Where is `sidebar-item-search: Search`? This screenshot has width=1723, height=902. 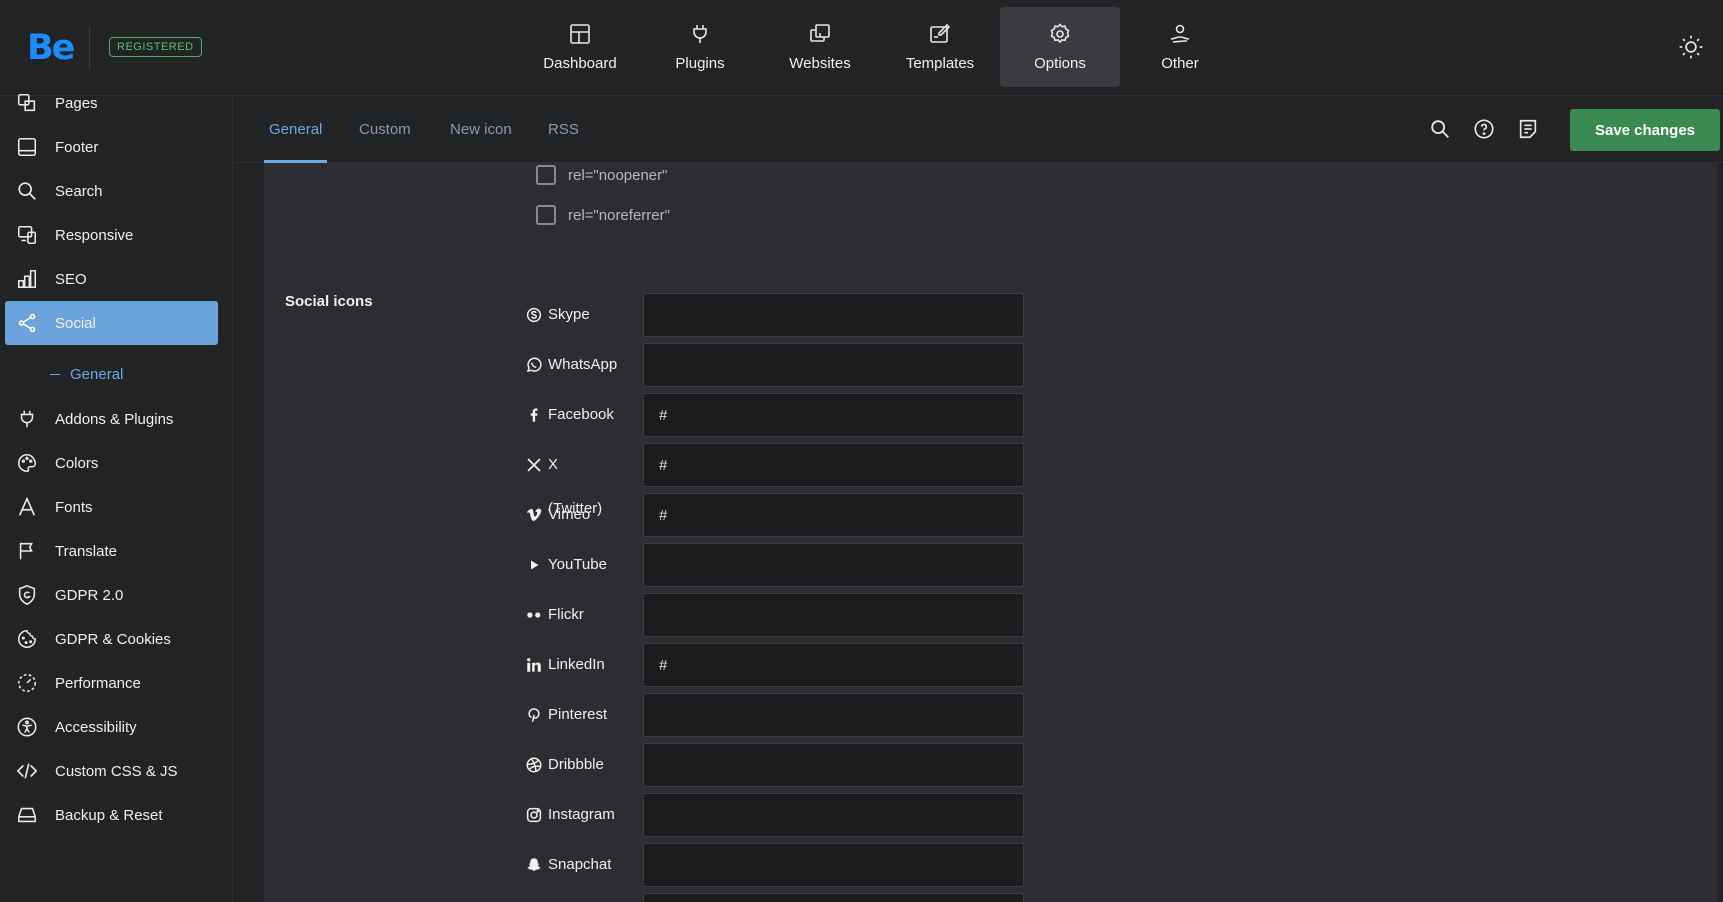 sidebar-item-search: Search is located at coordinates (111, 191).